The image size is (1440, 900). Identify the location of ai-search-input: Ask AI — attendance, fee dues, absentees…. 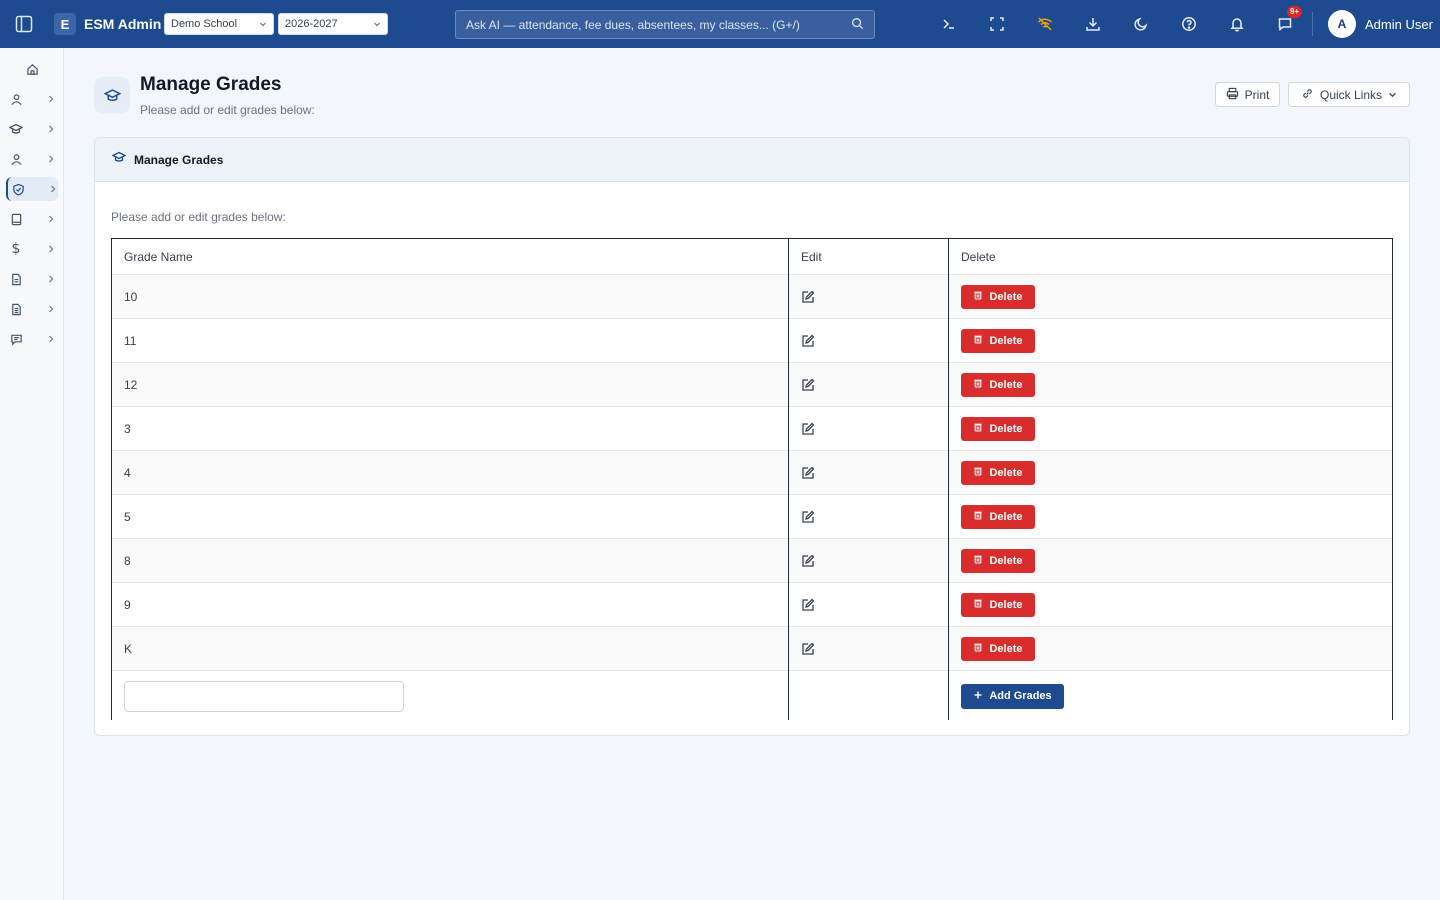
(665, 24).